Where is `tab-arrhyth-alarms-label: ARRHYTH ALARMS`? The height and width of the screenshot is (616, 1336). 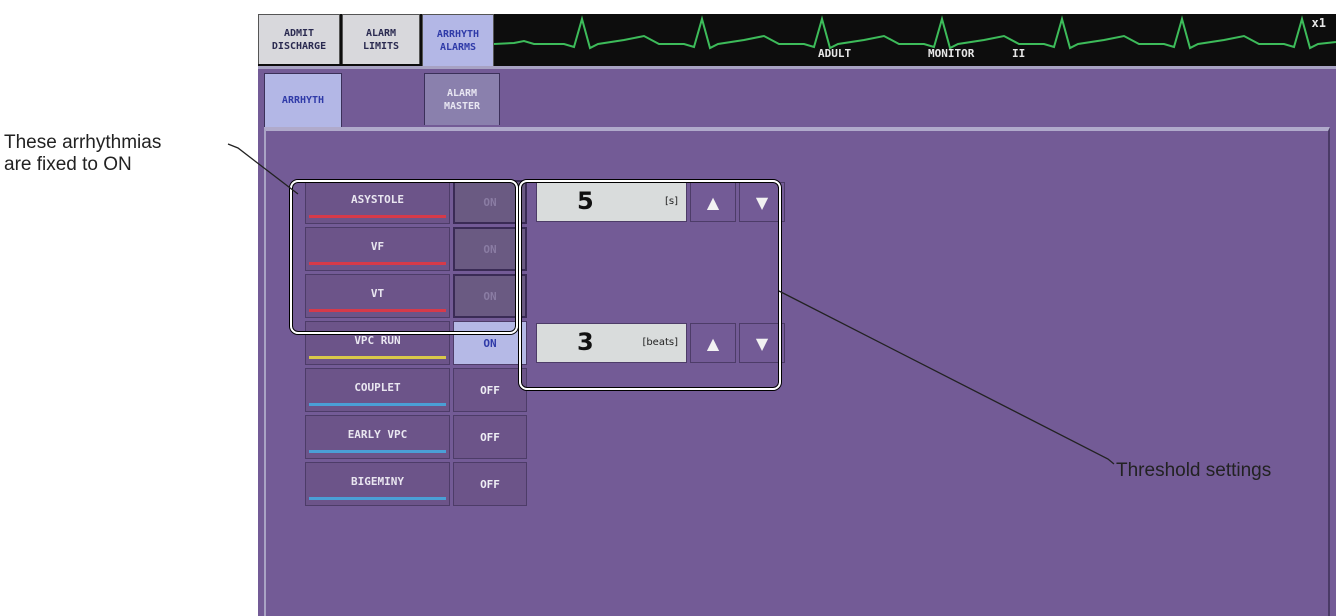 tab-arrhyth-alarms-label: ARRHYTH ALARMS is located at coordinates (458, 40).